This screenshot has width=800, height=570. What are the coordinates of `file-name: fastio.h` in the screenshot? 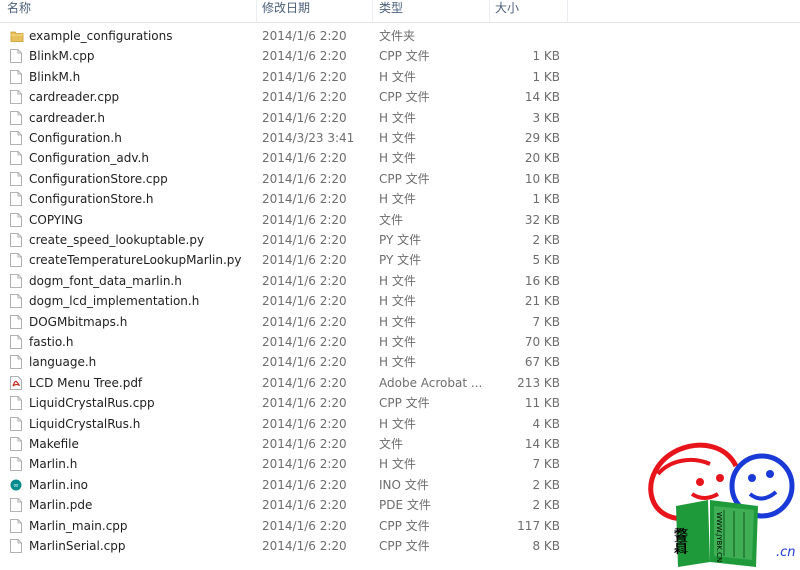 It's located at (51, 342).